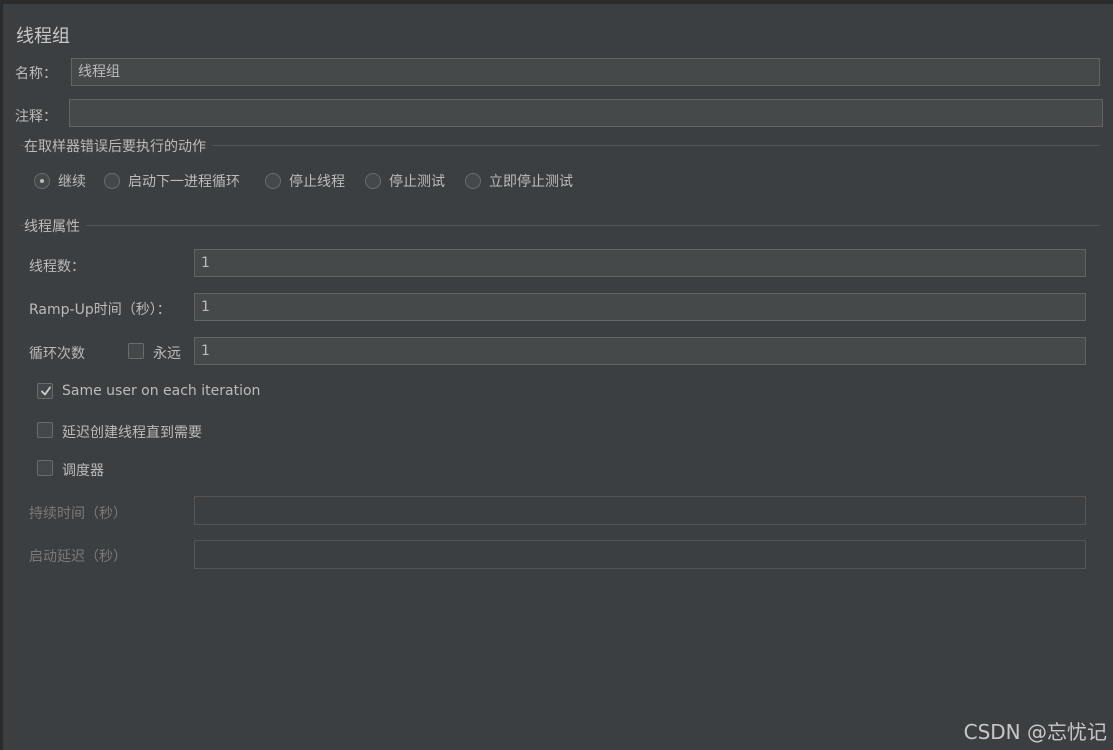  What do you see at coordinates (1035, 732) in the screenshot?
I see `watermark-text: CSDN @忘忧记` at bounding box center [1035, 732].